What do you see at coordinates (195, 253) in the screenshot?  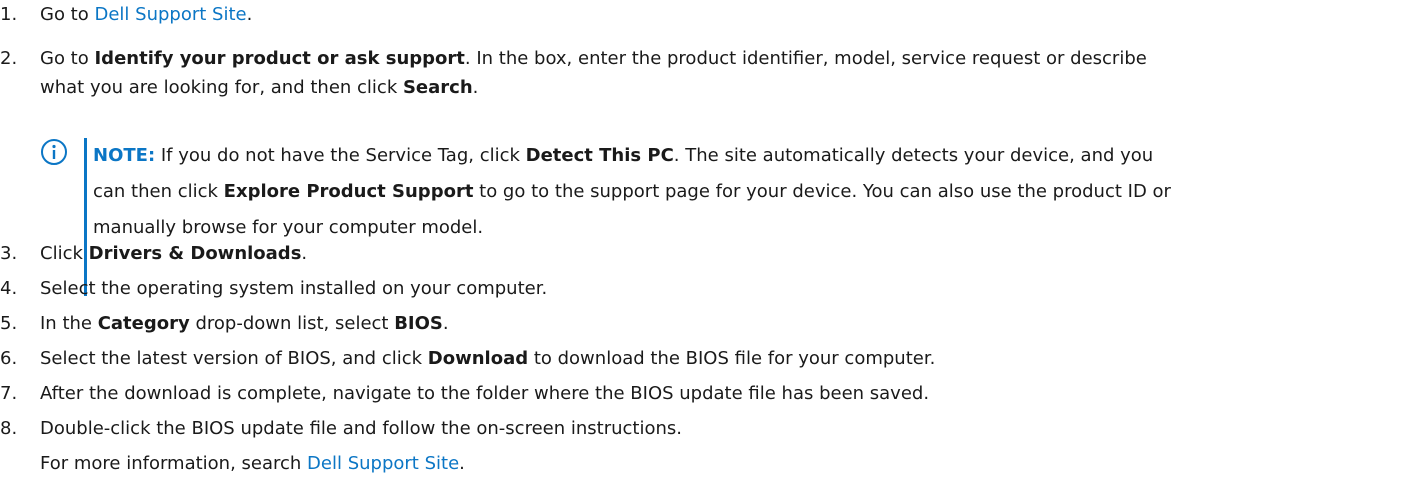 I see `ui-term-drivers-downloads: Drivers & Downloads` at bounding box center [195, 253].